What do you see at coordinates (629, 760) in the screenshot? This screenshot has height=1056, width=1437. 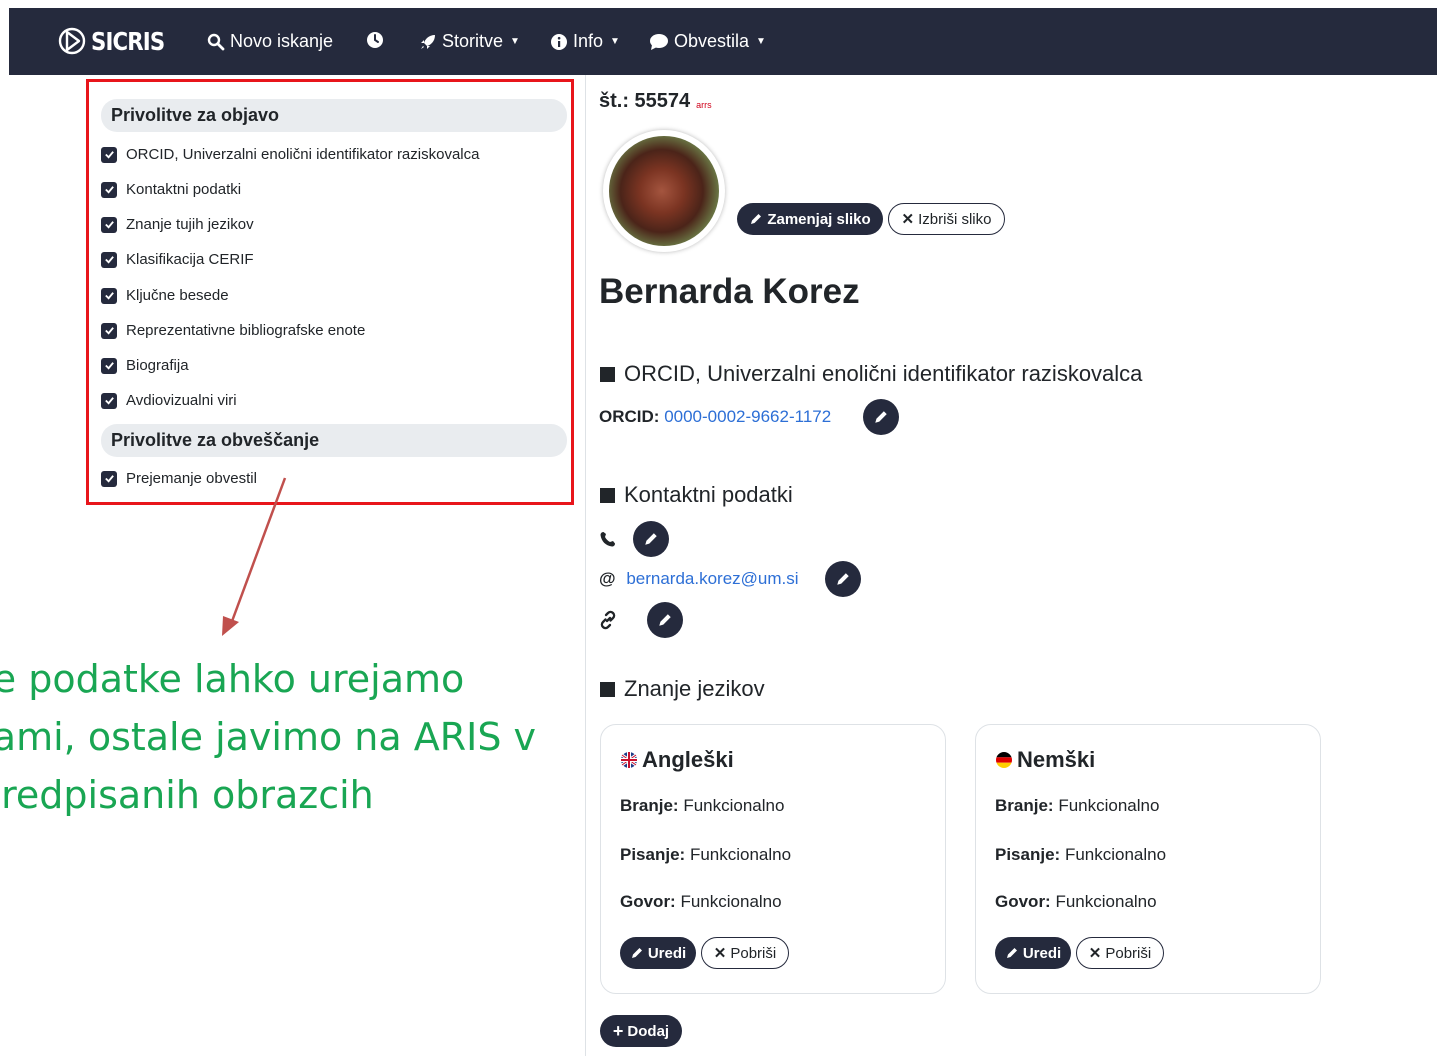 I see `uk-flag-icon` at bounding box center [629, 760].